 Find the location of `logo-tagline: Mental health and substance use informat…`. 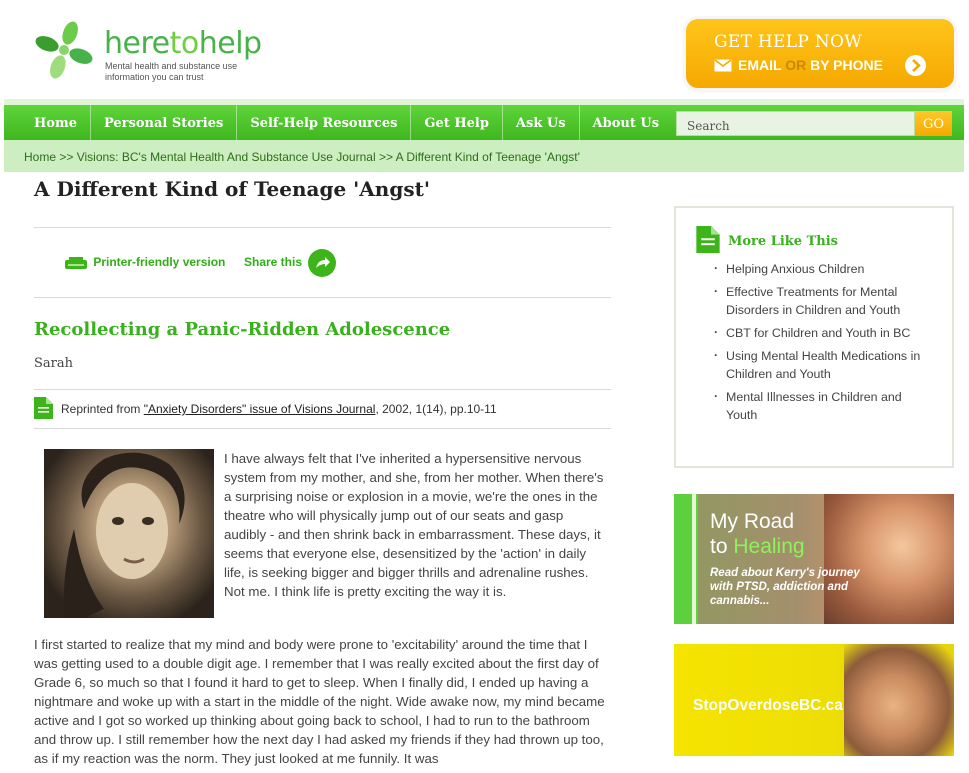

logo-tagline: Mental health and substance use informat… is located at coordinates (171, 71).